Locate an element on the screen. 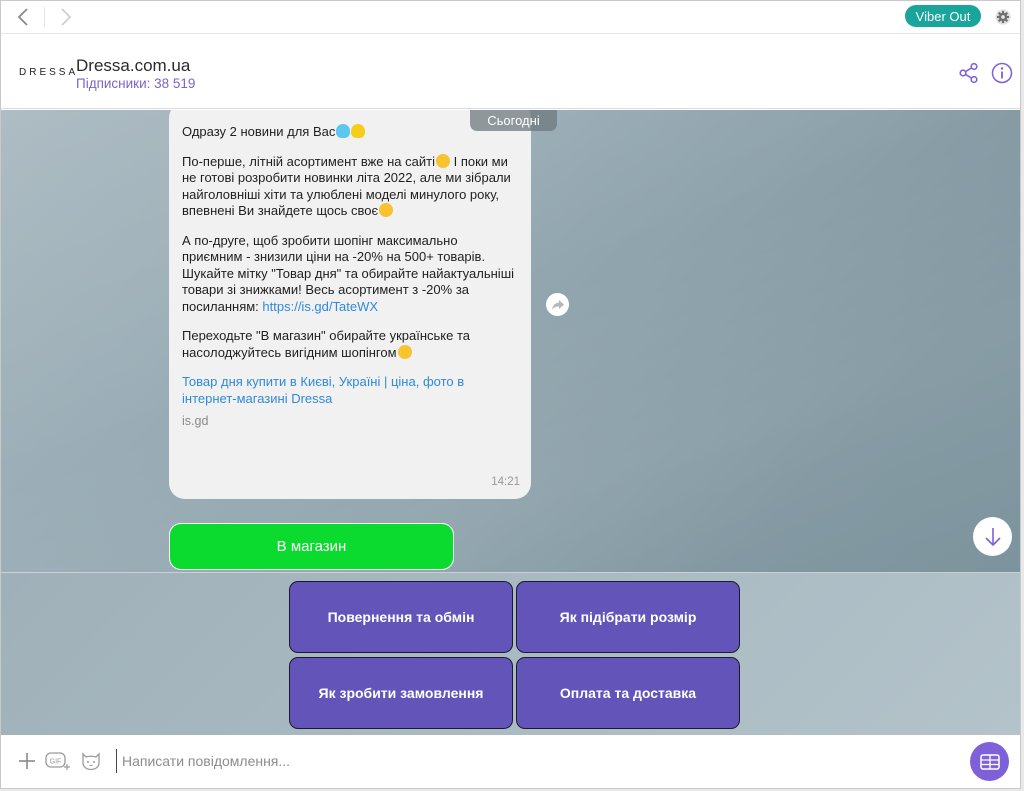  plus-icon is located at coordinates (27, 761).